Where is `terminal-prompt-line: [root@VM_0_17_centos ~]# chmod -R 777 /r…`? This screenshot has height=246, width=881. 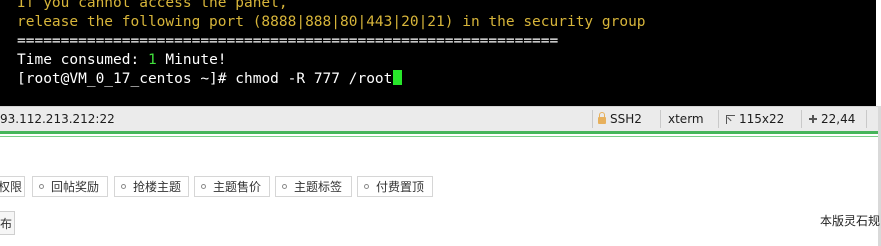
terminal-prompt-line: [root@VM_0_17_centos ~]# chmod -R 777 /r… is located at coordinates (210, 79).